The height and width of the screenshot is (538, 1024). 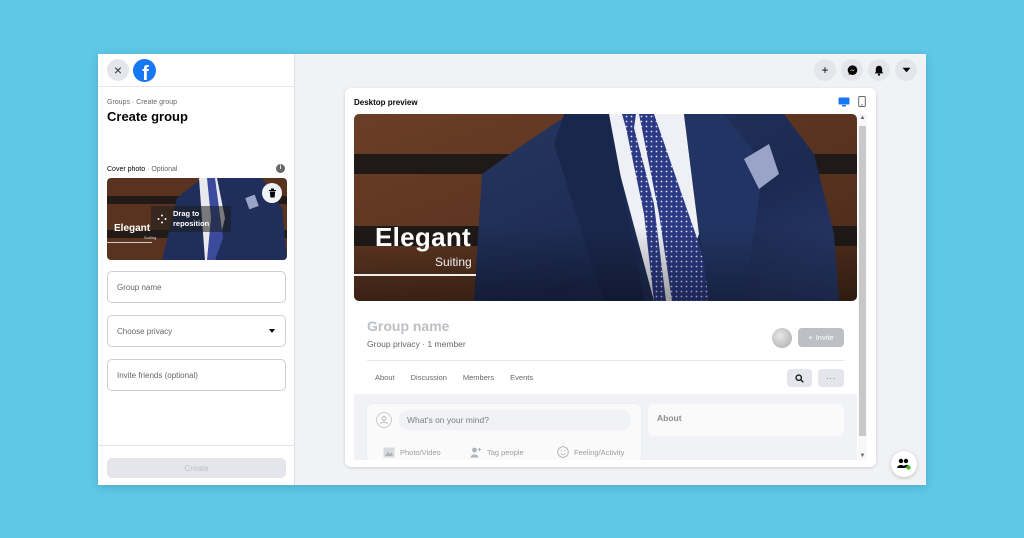 What do you see at coordinates (385, 377) in the screenshot?
I see `tab-about: About` at bounding box center [385, 377].